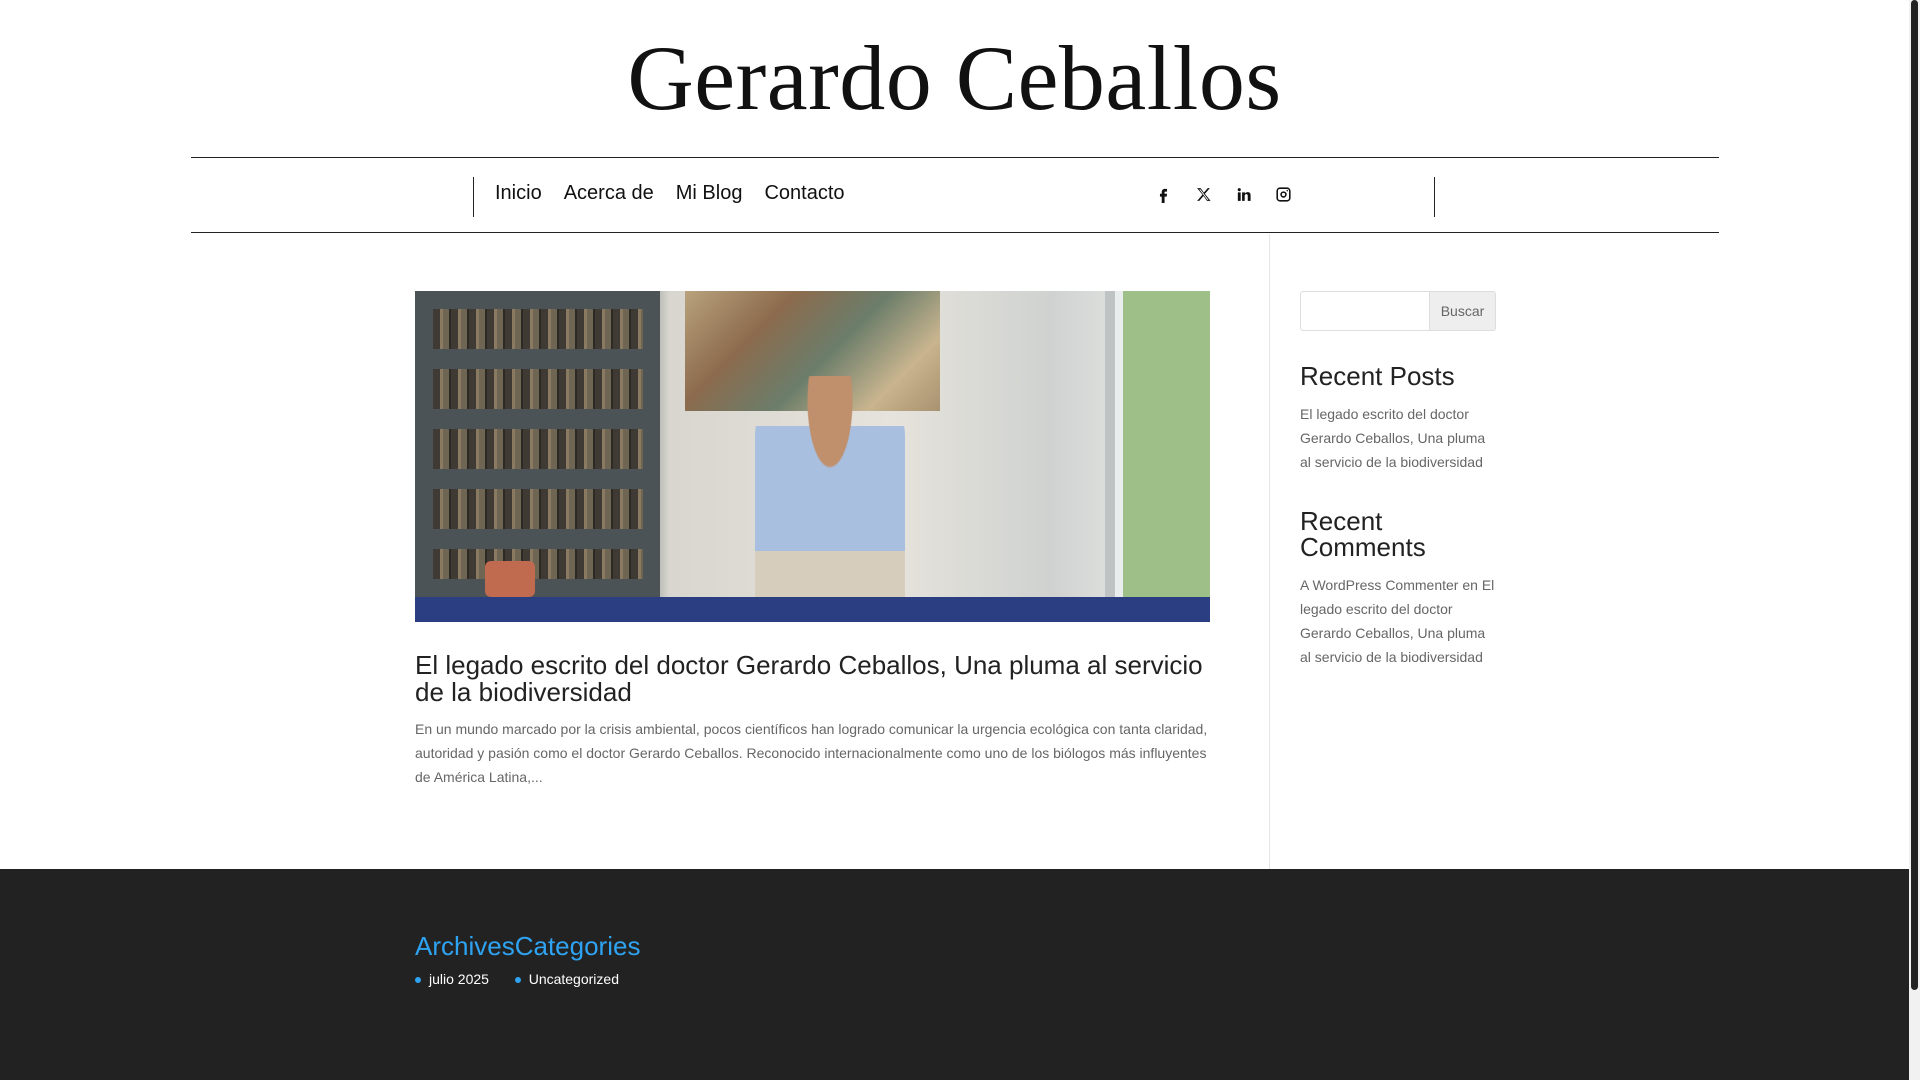 This screenshot has width=1920, height=1080. I want to click on comment-author: A WordPress Commenter, so click(1379, 585).